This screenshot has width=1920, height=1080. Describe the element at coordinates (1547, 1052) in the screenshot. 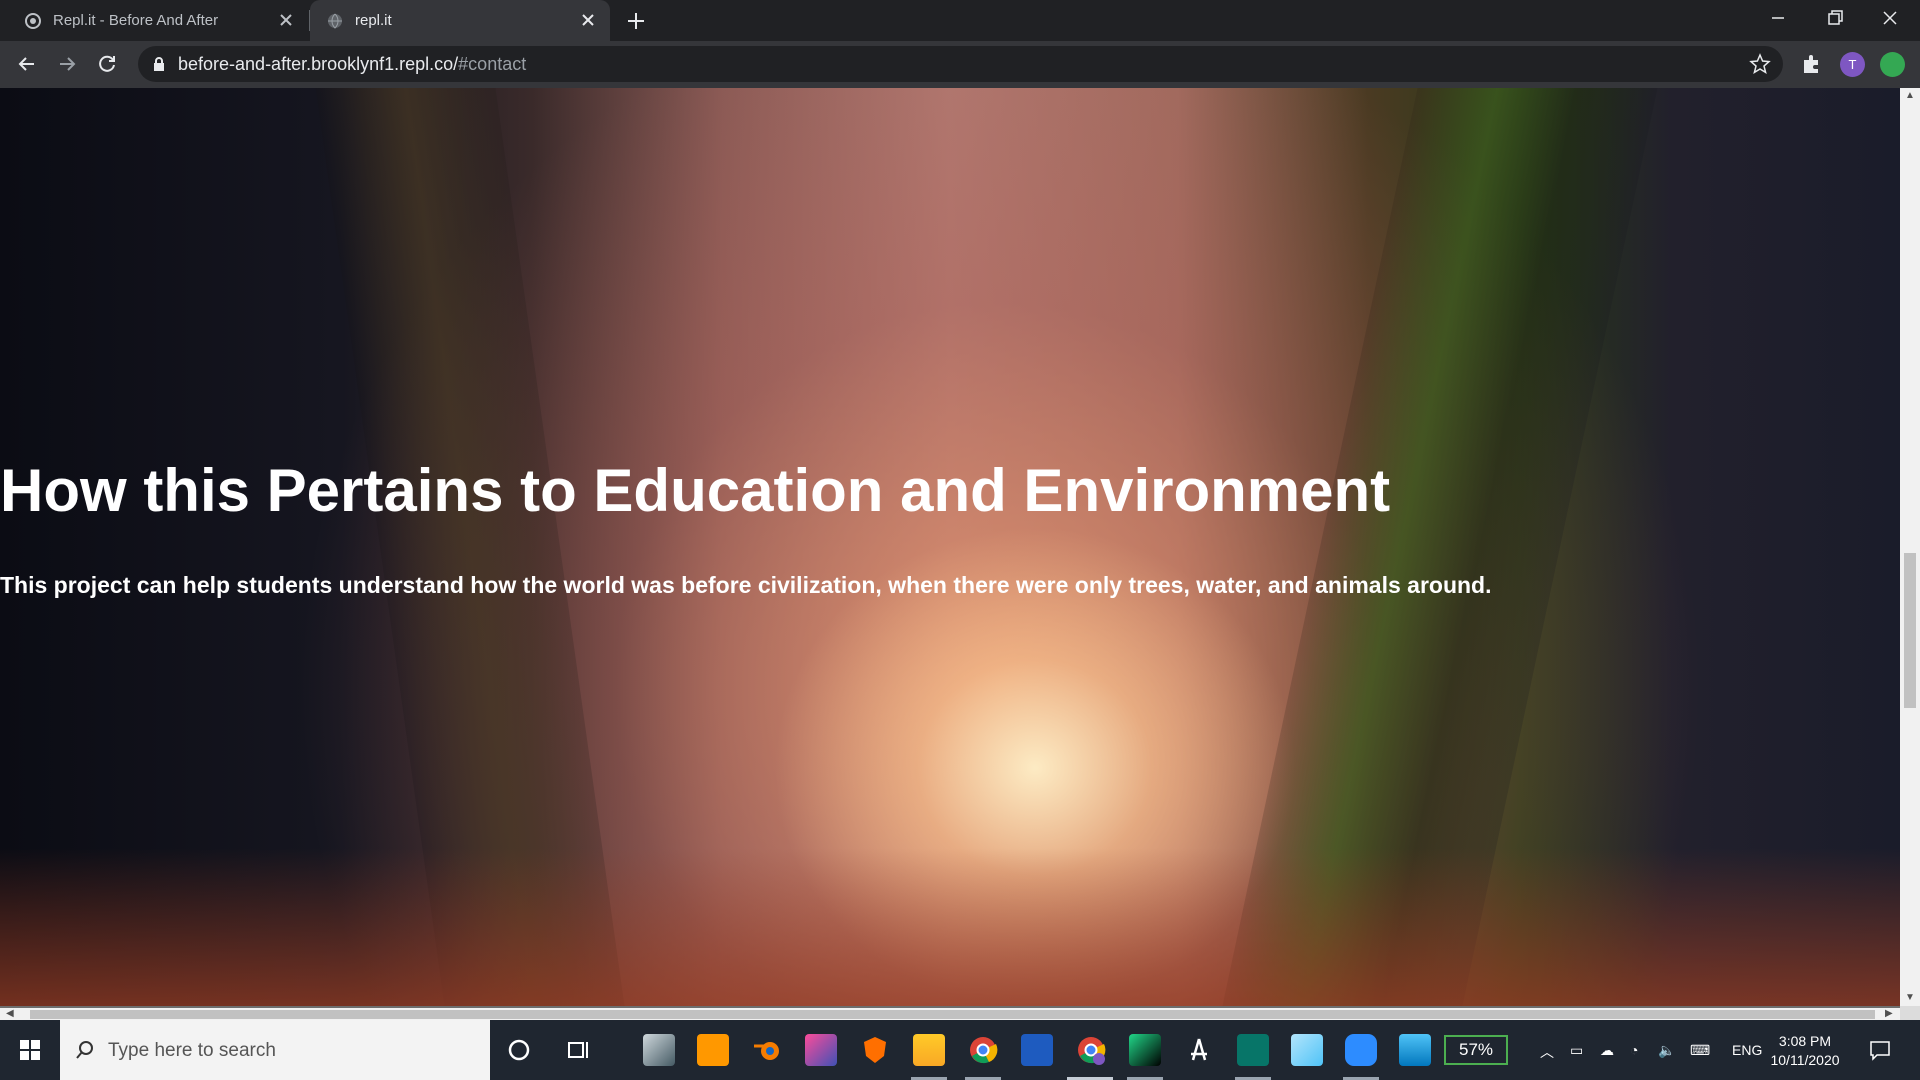

I see `show-hidden-icons-icon: ︿` at that location.